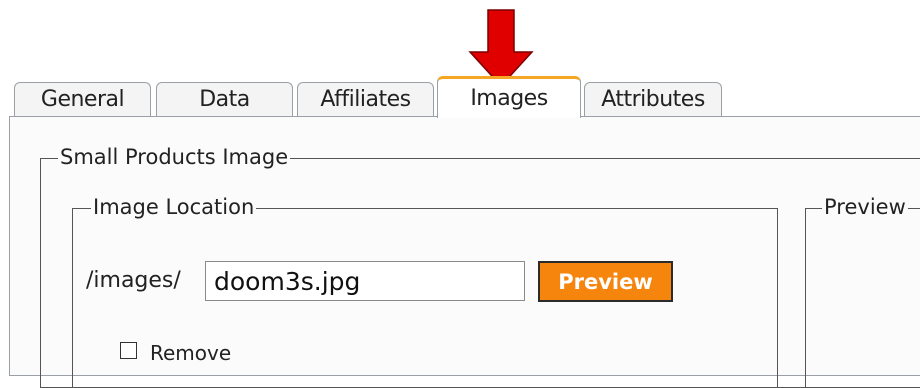 This screenshot has width=920, height=388. Describe the element at coordinates (128, 350) in the screenshot. I see `remove-checkbox` at that location.